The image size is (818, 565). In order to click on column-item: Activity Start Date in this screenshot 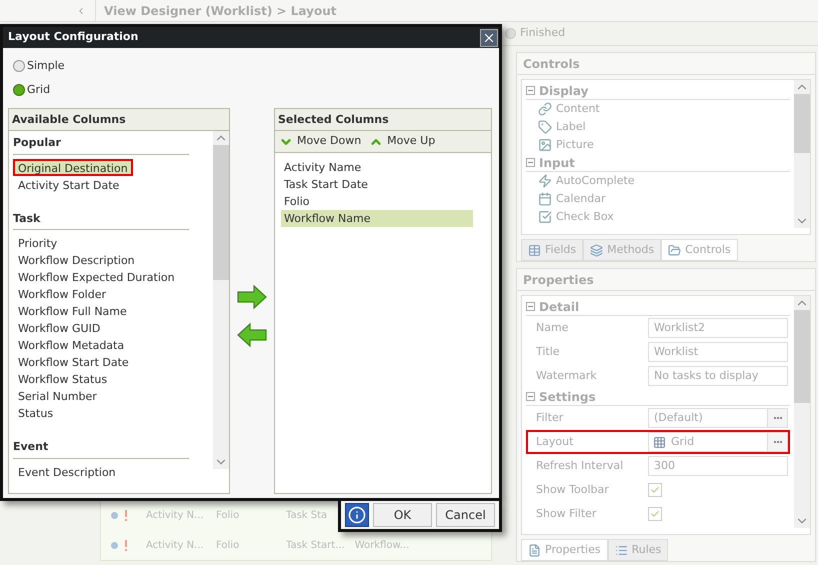, I will do `click(101, 184)`.